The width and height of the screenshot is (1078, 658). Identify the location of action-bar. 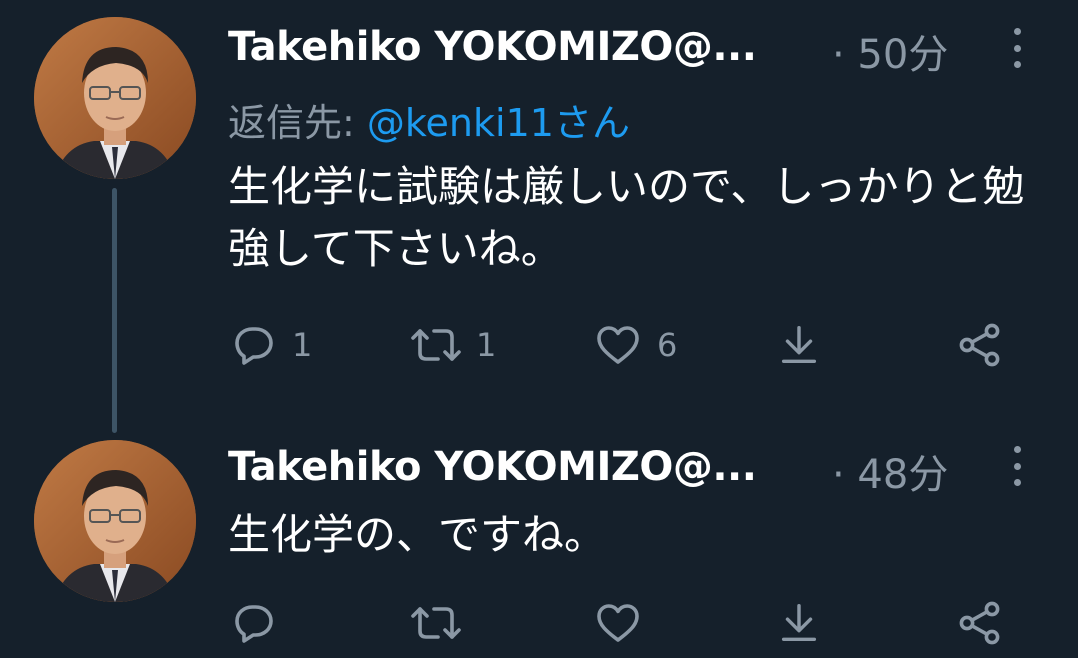
(628, 623).